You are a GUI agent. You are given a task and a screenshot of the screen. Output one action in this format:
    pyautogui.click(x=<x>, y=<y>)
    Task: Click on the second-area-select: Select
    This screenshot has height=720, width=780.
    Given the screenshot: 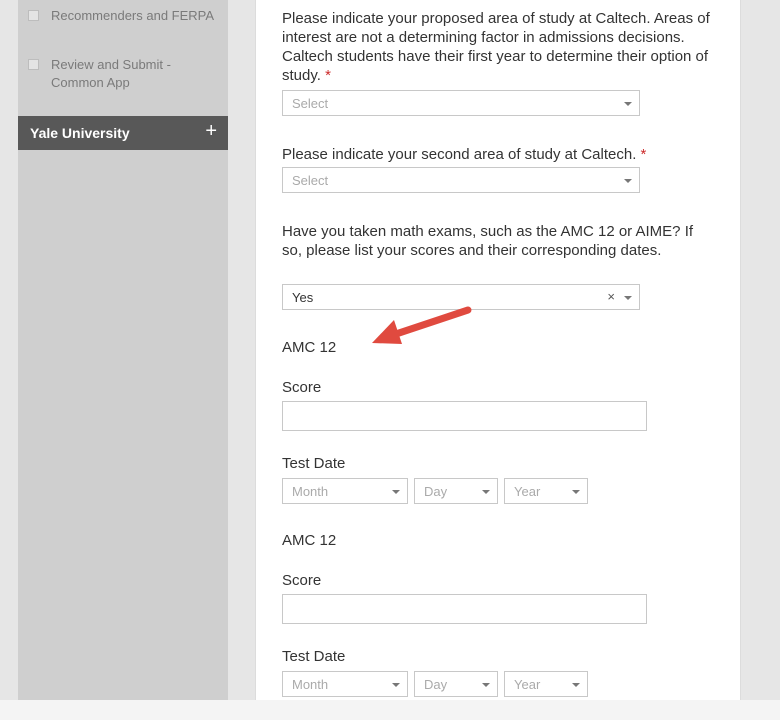 What is the action you would take?
    pyautogui.click(x=461, y=180)
    